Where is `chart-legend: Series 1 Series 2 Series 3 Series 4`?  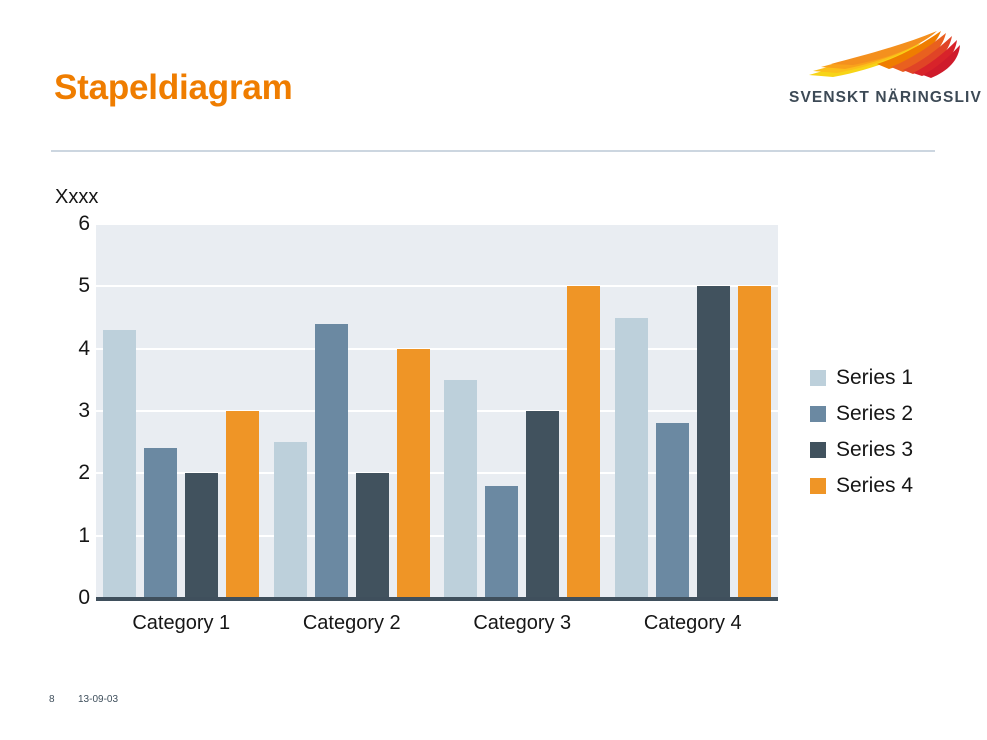 chart-legend: Series 1 Series 2 Series 3 Series 4 is located at coordinates (890, 432).